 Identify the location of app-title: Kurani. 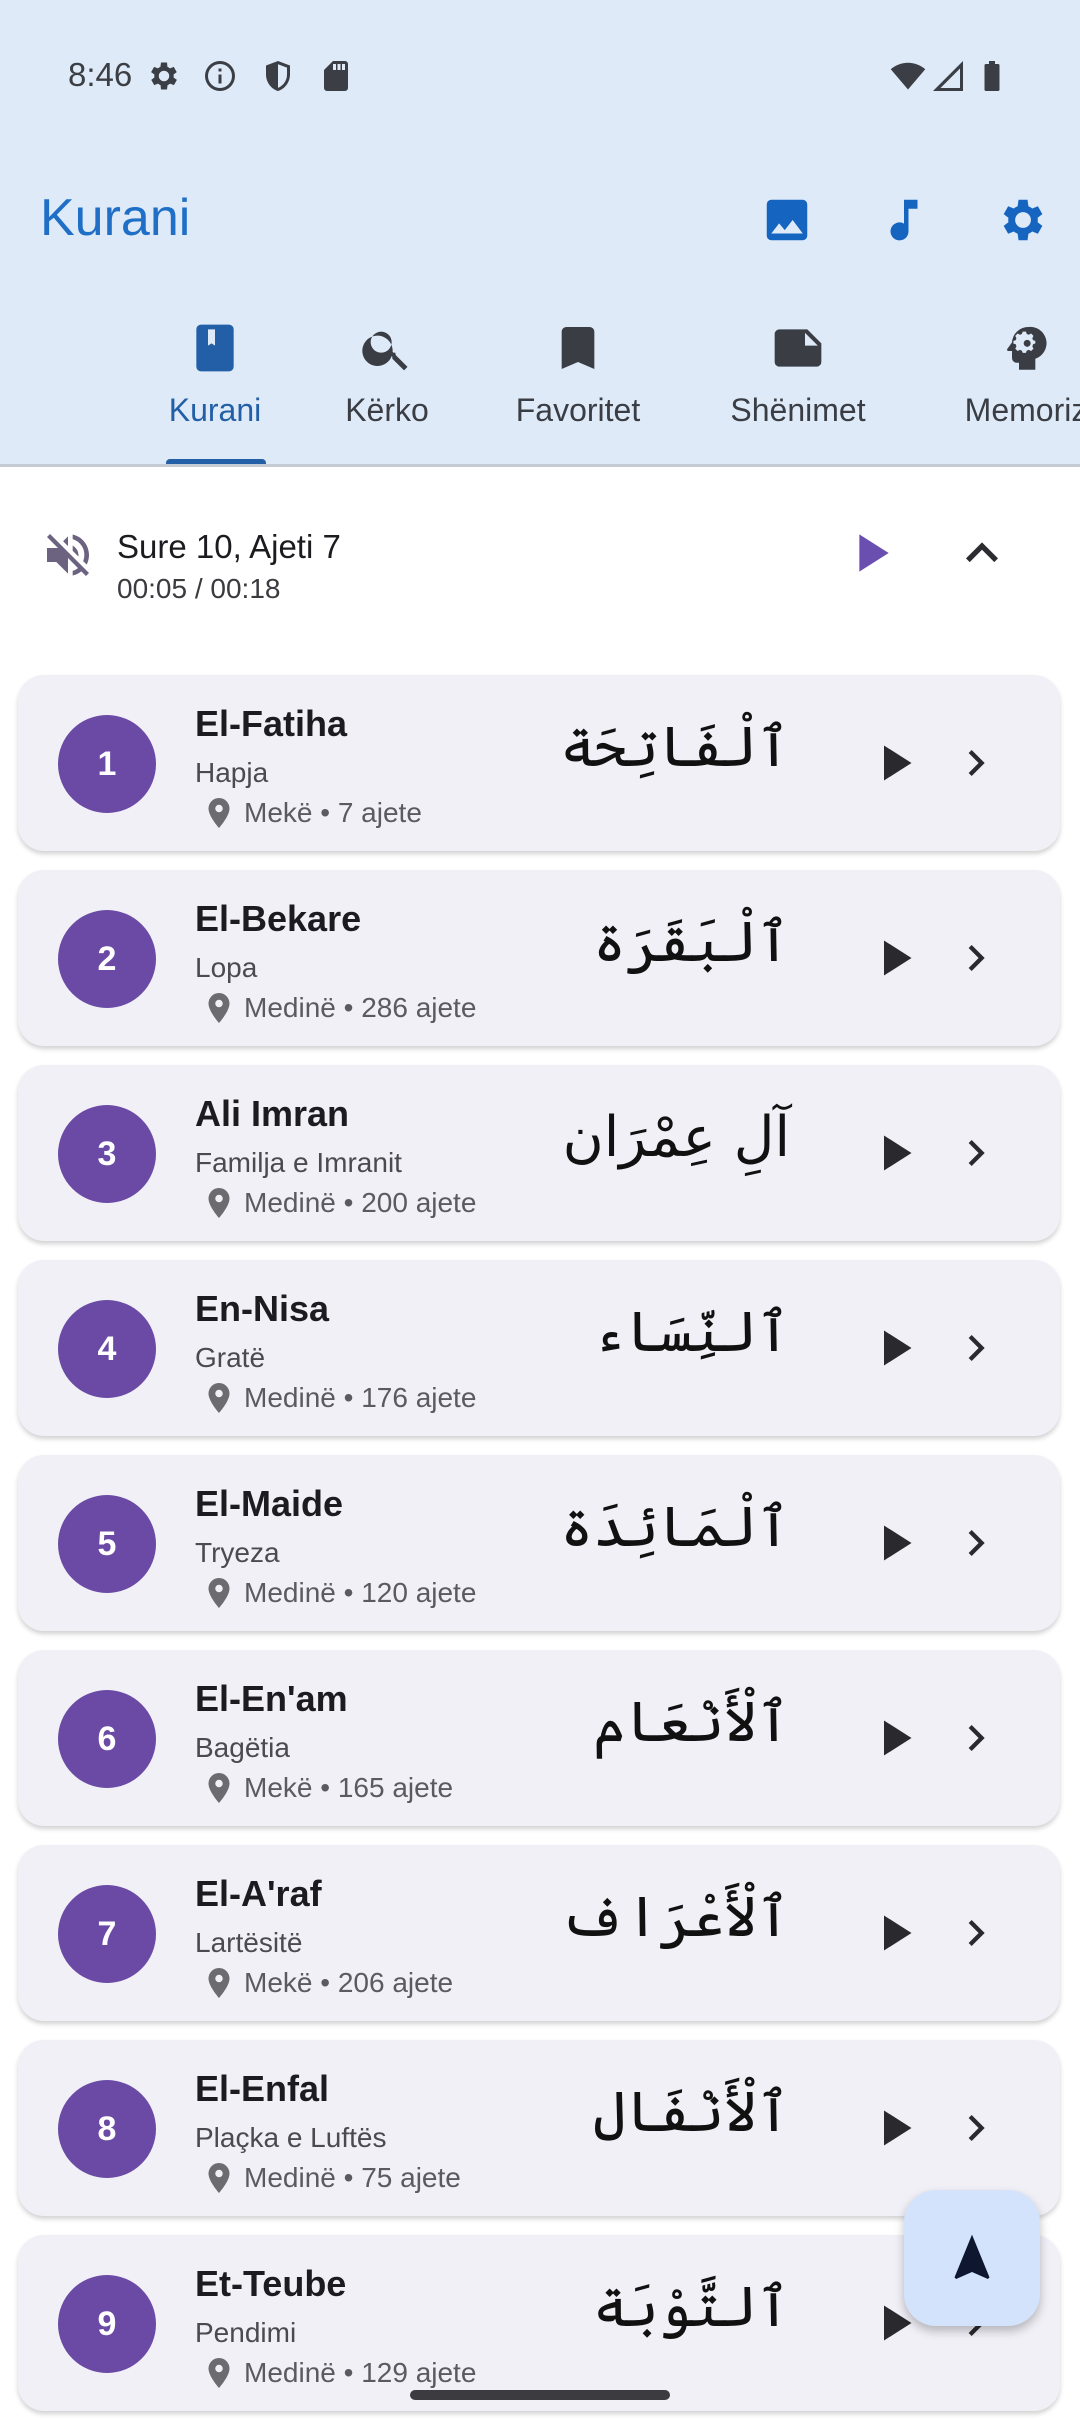
(115, 218).